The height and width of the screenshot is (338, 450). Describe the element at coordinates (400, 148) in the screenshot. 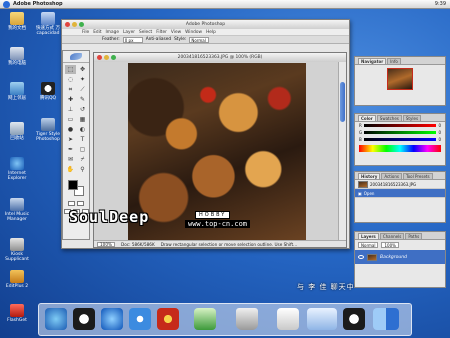

I see `color-spectrum` at that location.